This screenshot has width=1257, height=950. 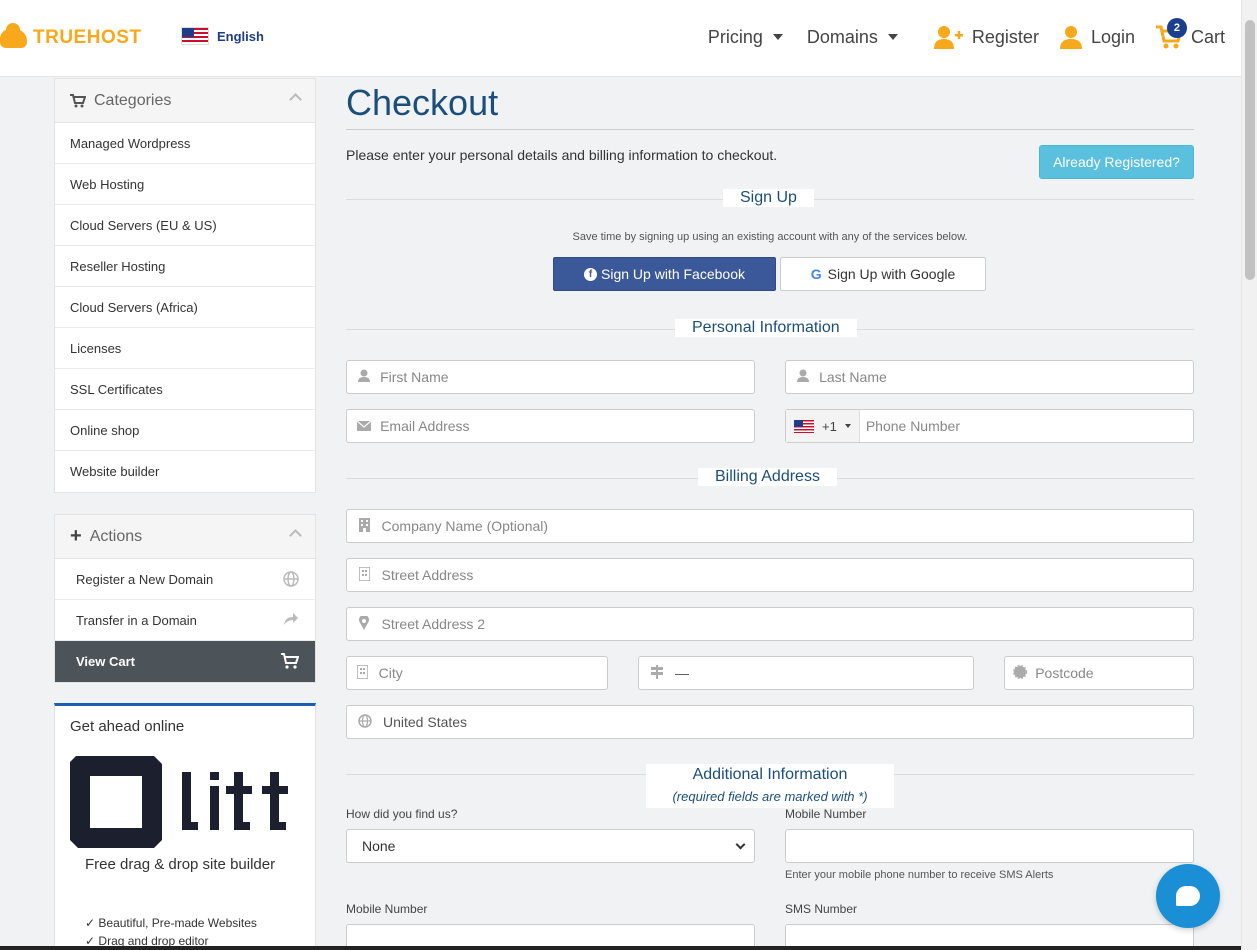 What do you see at coordinates (829, 426) in the screenshot?
I see `country-code-label: +1` at bounding box center [829, 426].